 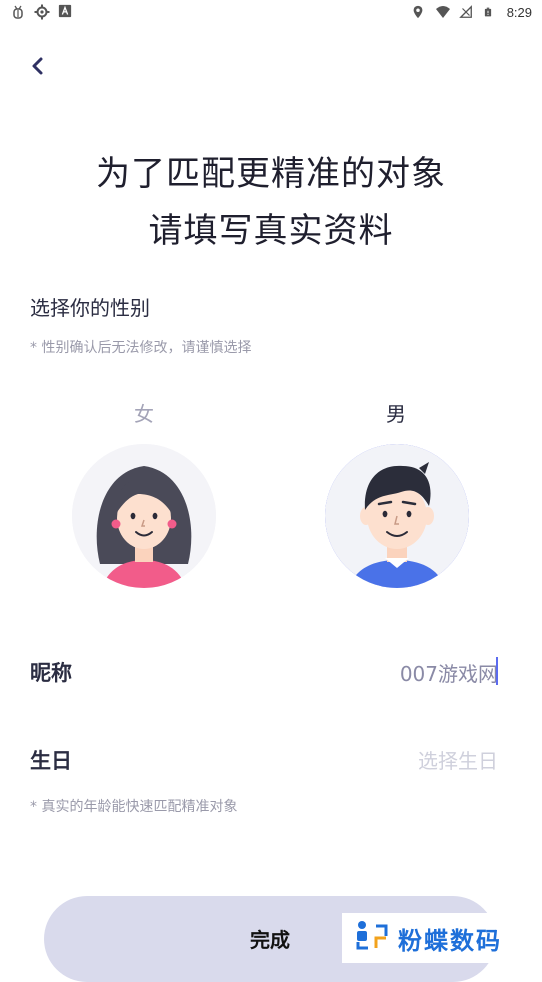 What do you see at coordinates (271, 174) in the screenshot?
I see `headline-line-1: 为了匹配更精准的对象` at bounding box center [271, 174].